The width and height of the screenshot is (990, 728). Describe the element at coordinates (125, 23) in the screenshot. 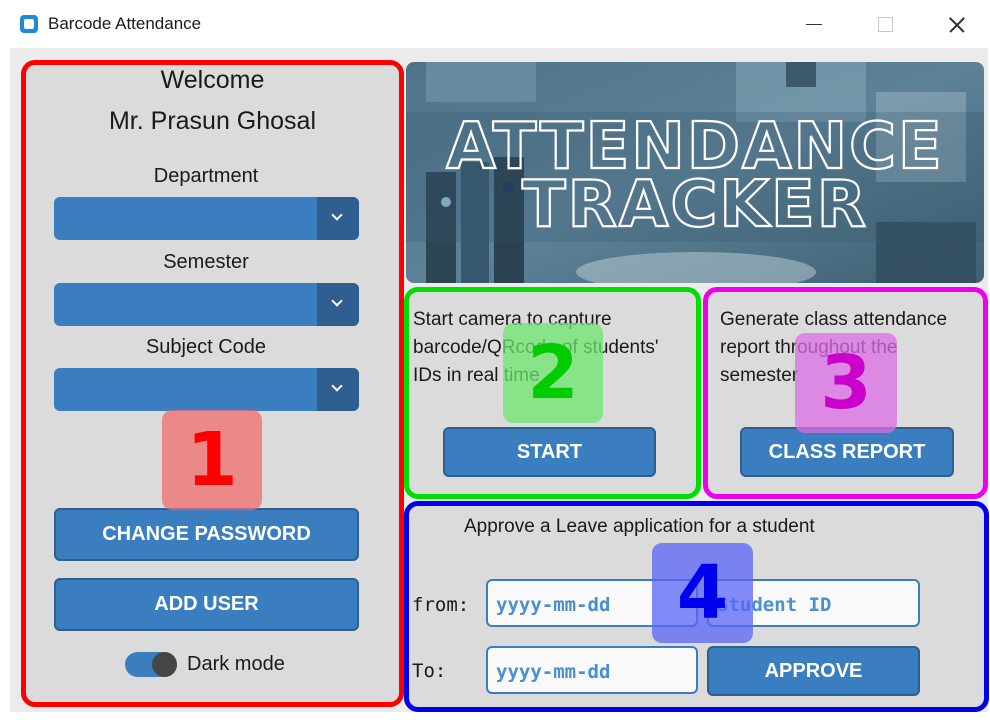

I see `window-title: Barcode Attendance` at that location.